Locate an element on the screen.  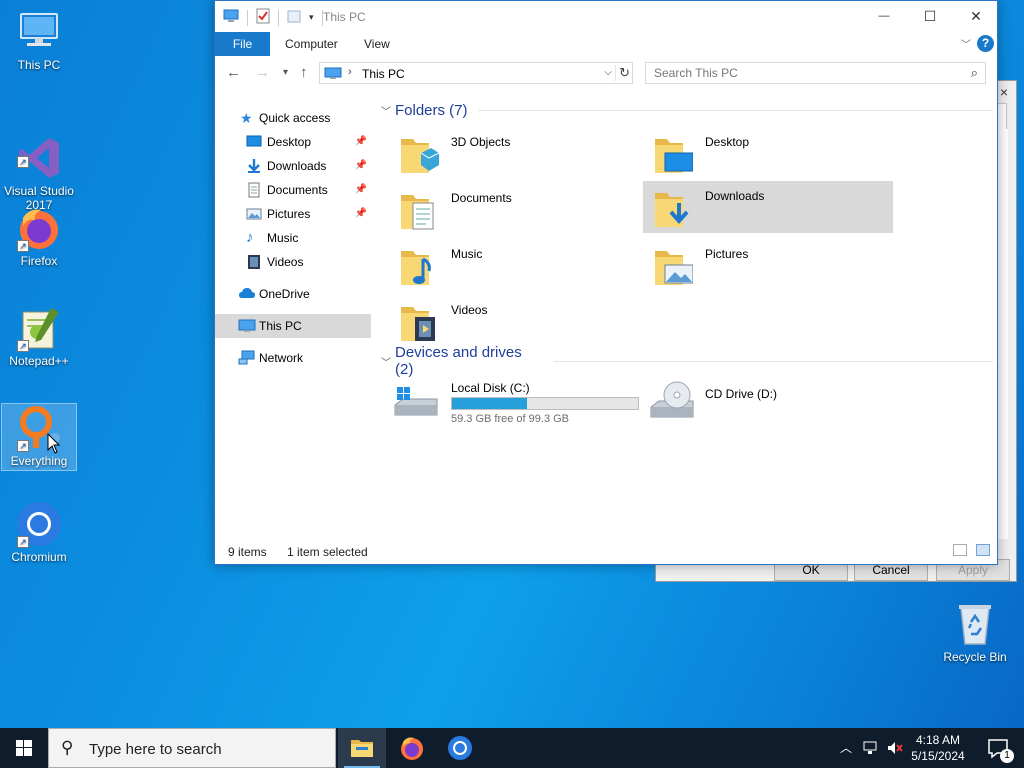
desktop-icon-this-pc: This PC is located at coordinates (39, 42).